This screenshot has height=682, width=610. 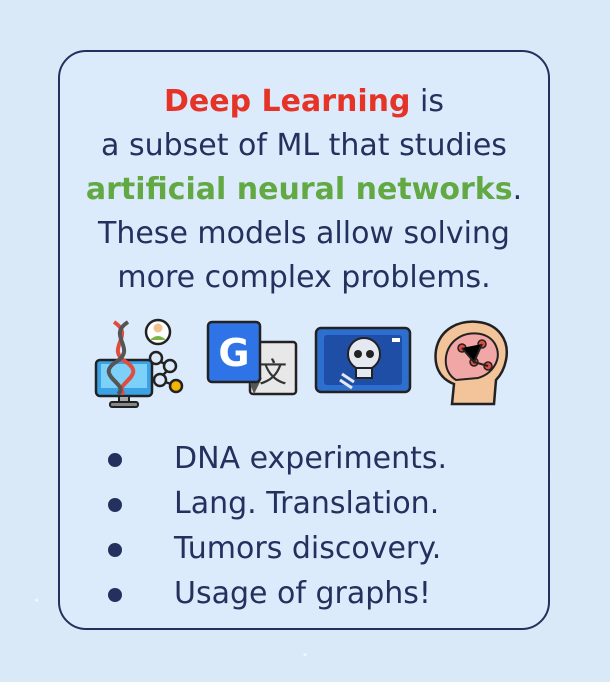 What do you see at coordinates (273, 372) in the screenshot?
I see `svg-text: 文` at bounding box center [273, 372].